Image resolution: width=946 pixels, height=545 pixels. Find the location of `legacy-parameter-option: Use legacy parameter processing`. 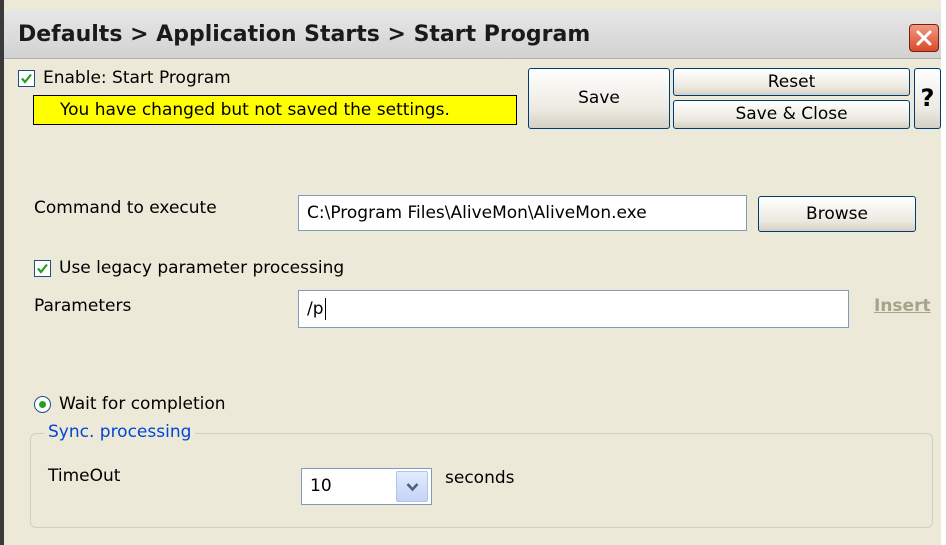

legacy-parameter-option: Use legacy parameter processing is located at coordinates (189, 268).